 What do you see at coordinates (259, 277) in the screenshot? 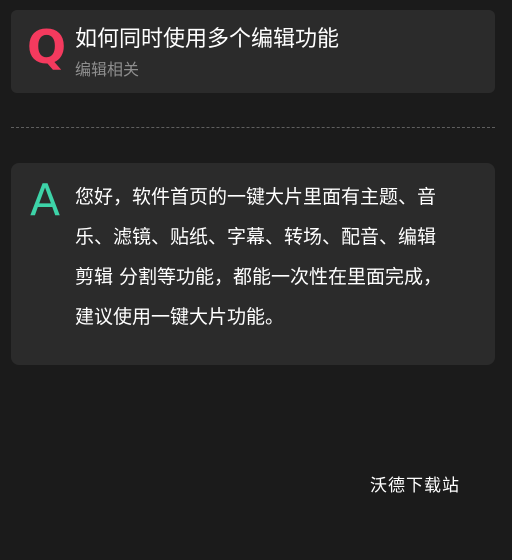
I see `answer-line: 剪辑 分割等功能，都能一次性在里面完成，` at bounding box center [259, 277].